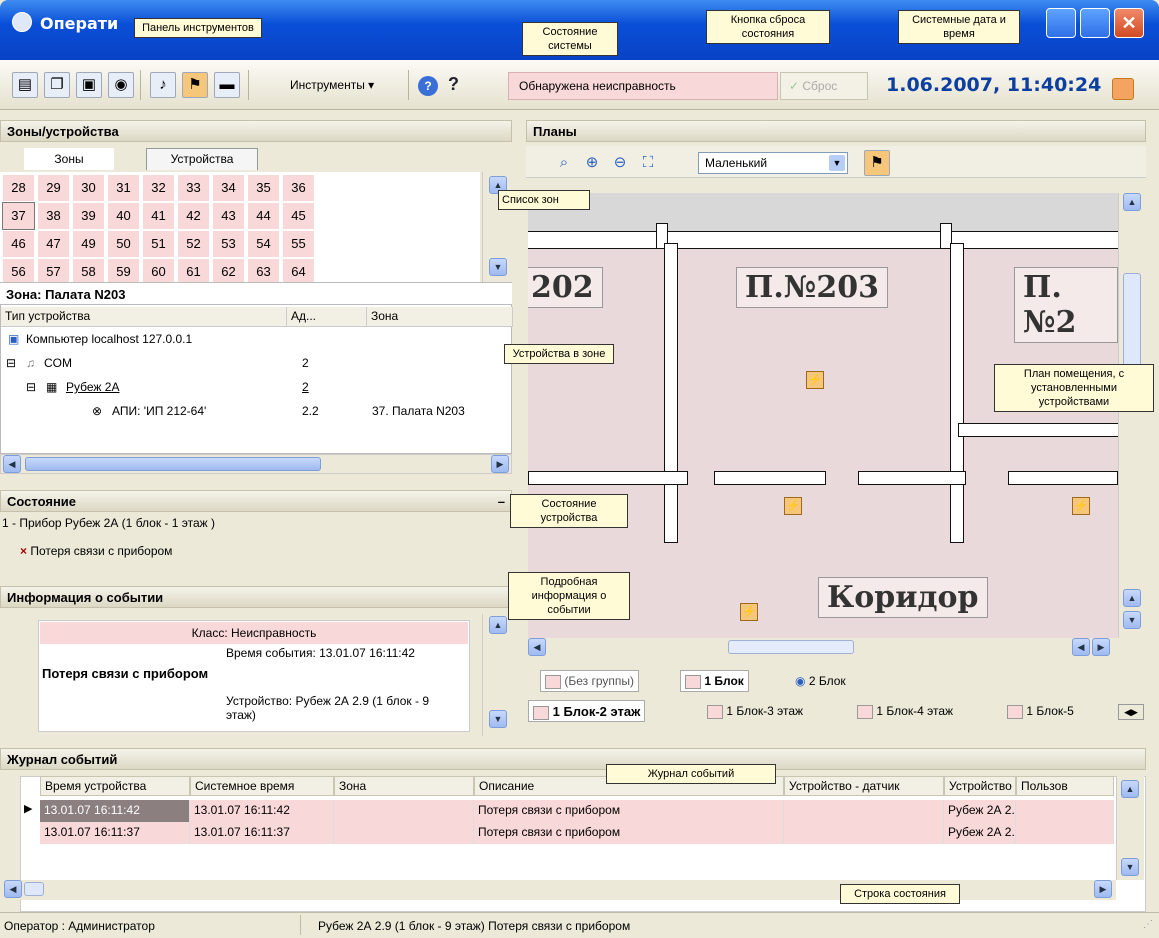 The image size is (1159, 938). Describe the element at coordinates (18, 188) in the screenshot. I see `zone-cell: 28` at that location.